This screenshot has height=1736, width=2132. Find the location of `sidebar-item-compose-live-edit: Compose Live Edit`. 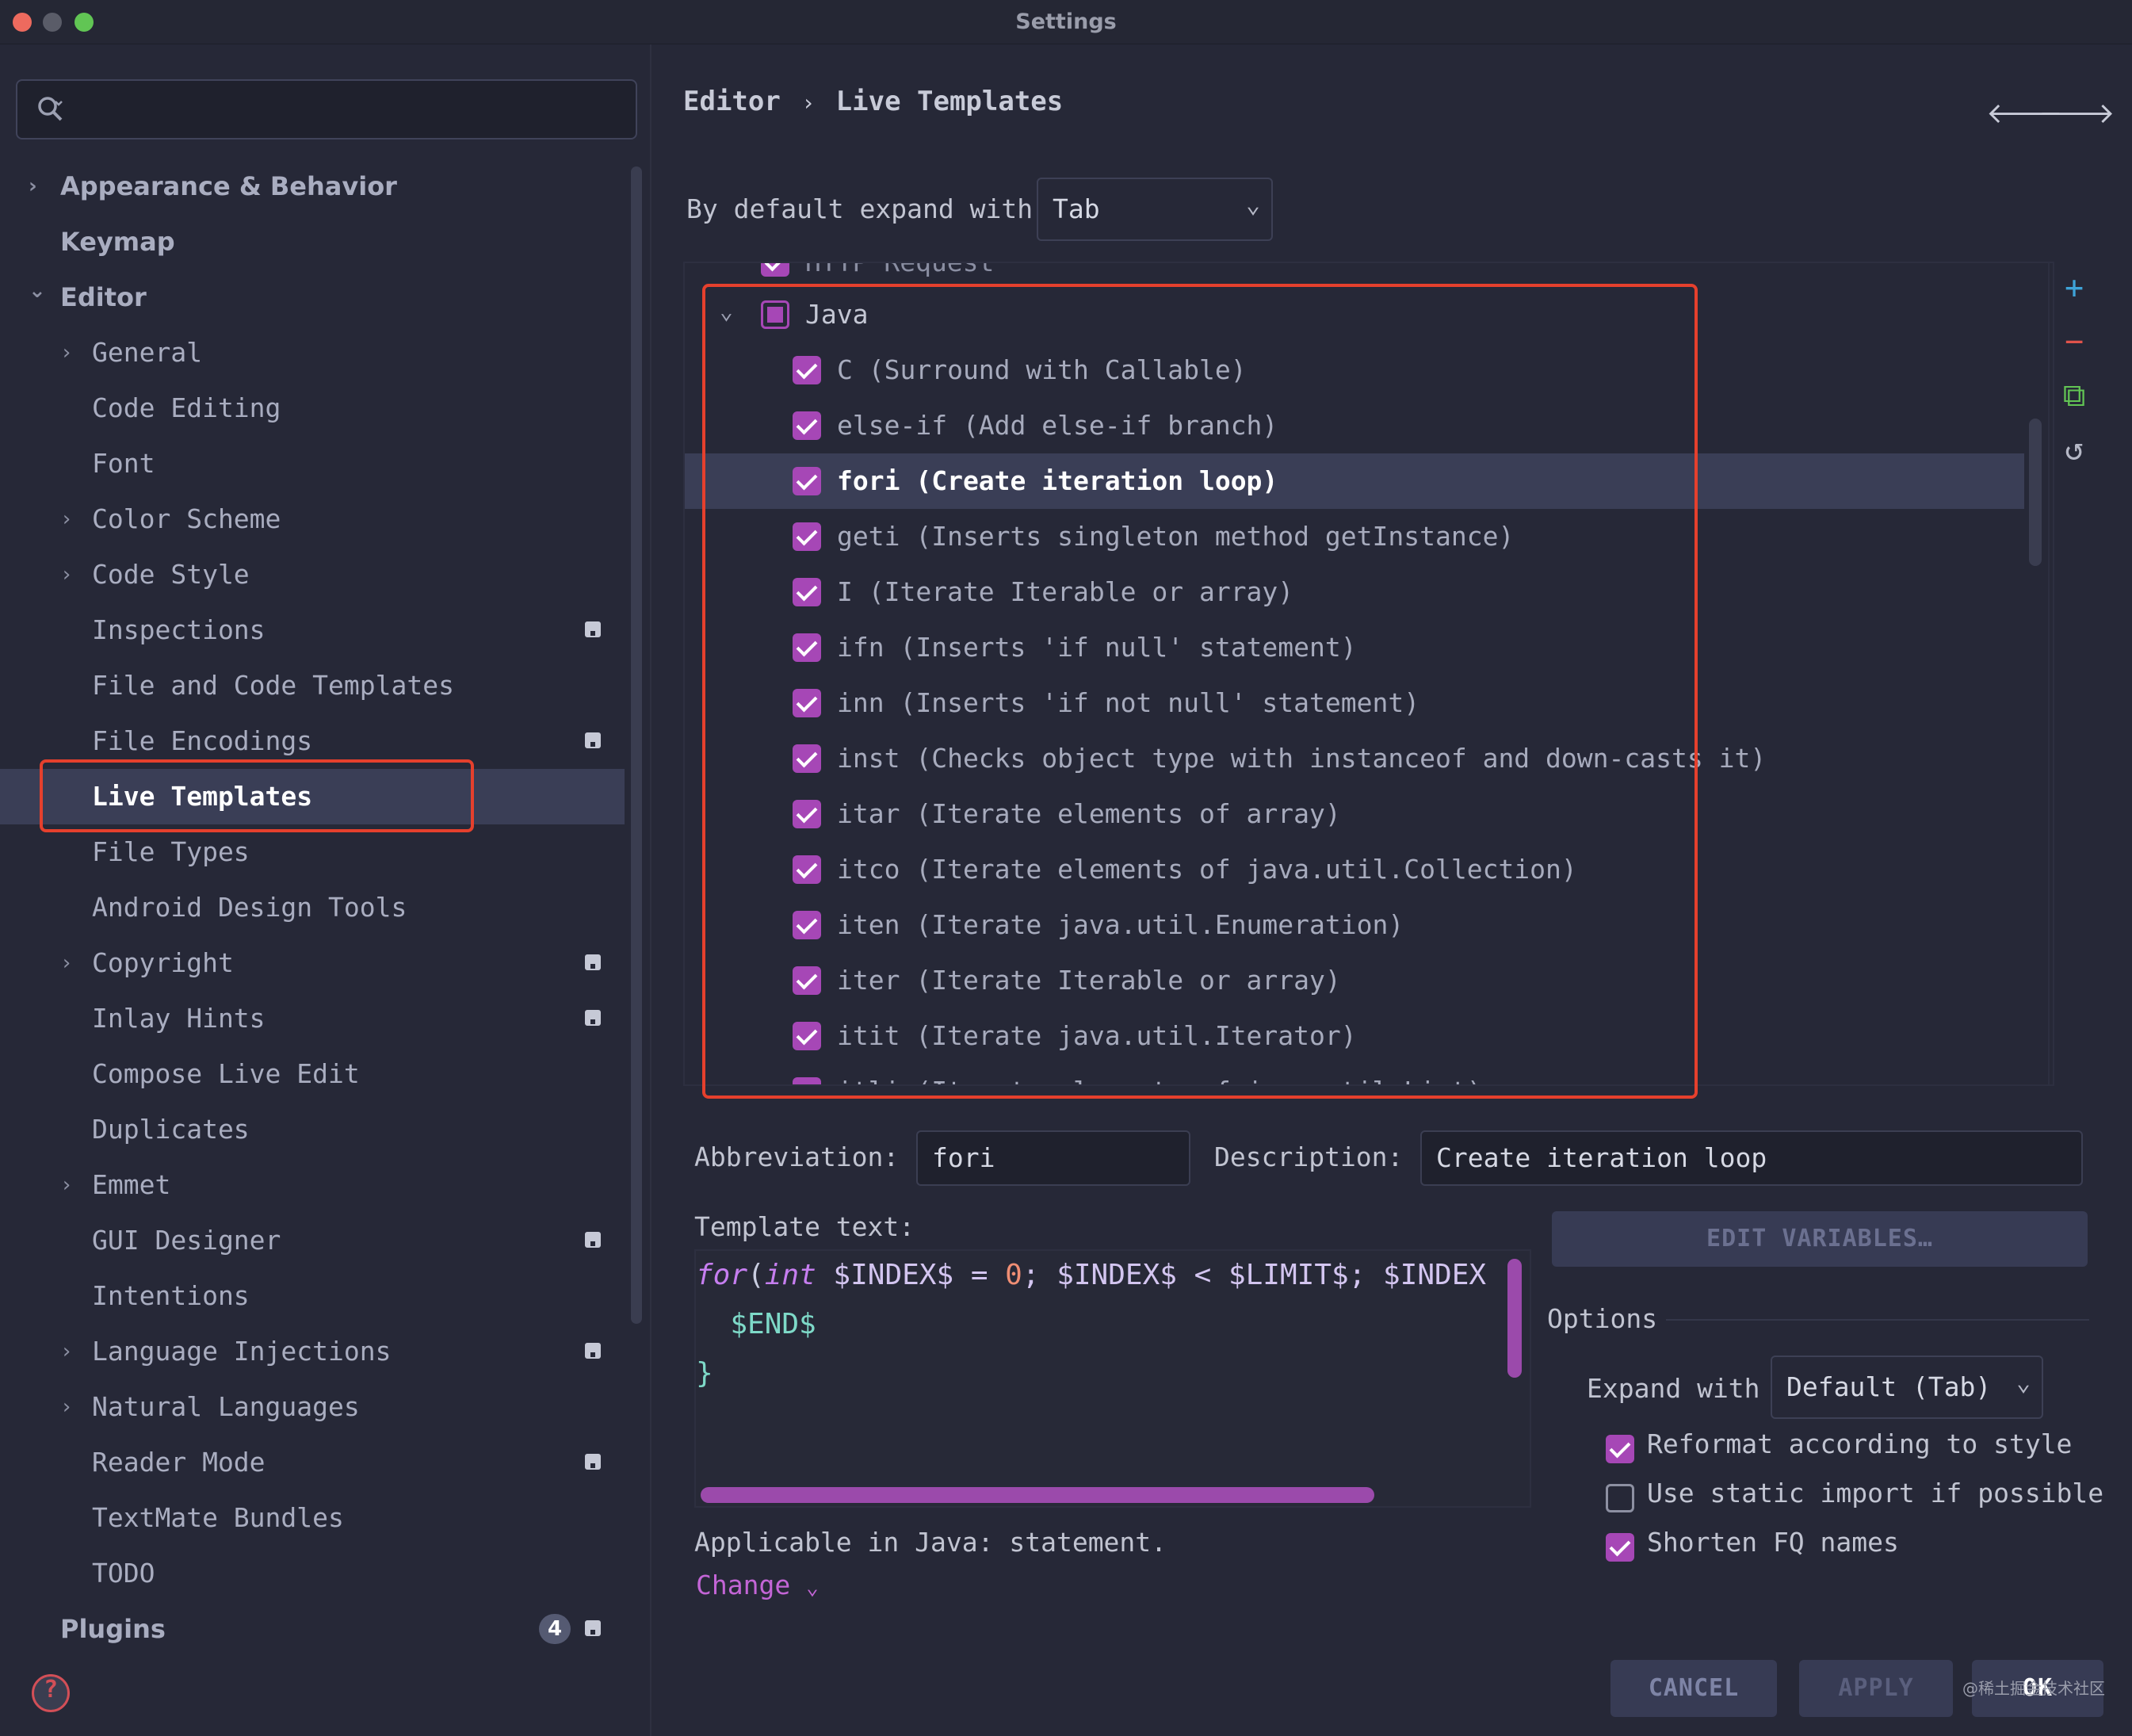

sidebar-item-compose-live-edit: Compose Live Edit is located at coordinates (312, 1074).